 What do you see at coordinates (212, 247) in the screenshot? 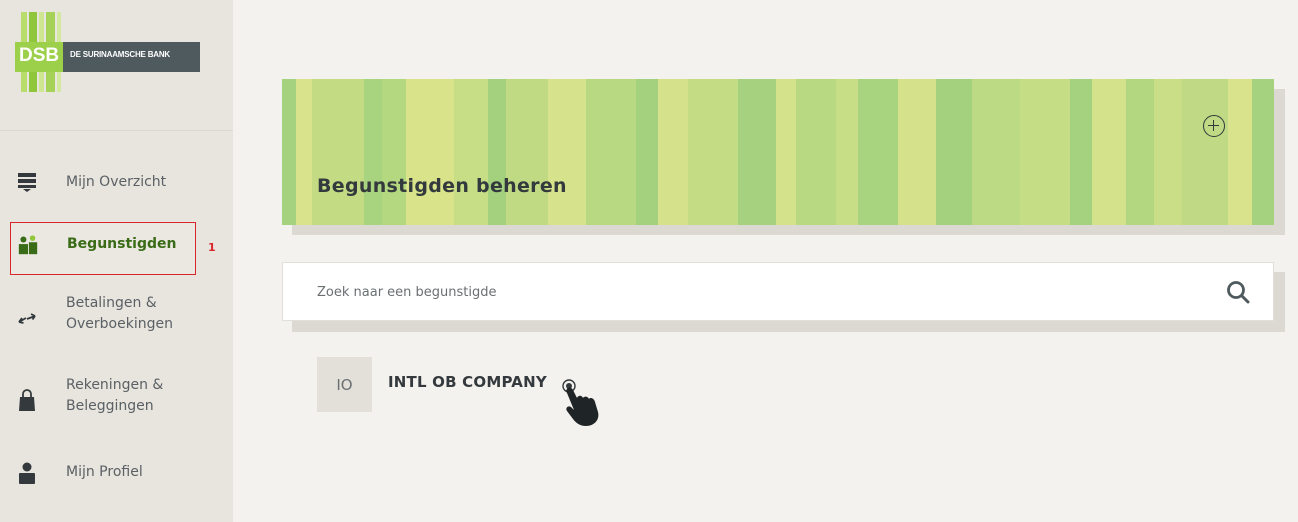
I see `annotation-number: 1` at bounding box center [212, 247].